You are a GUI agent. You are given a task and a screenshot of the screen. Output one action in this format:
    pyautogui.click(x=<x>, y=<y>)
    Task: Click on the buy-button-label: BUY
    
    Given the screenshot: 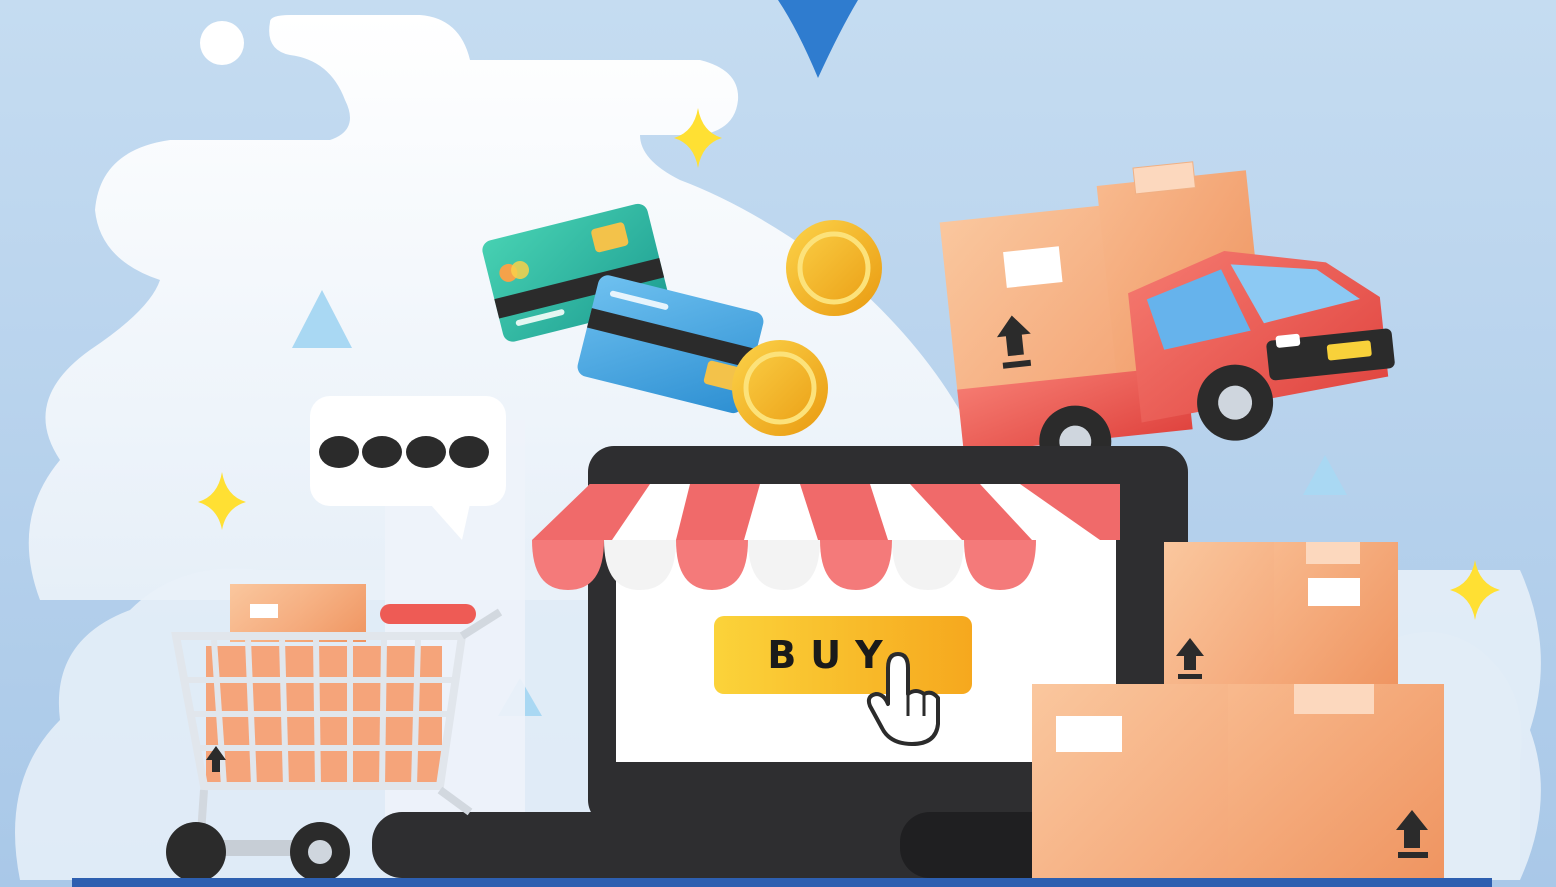 What is the action you would take?
    pyautogui.click(x=831, y=655)
    